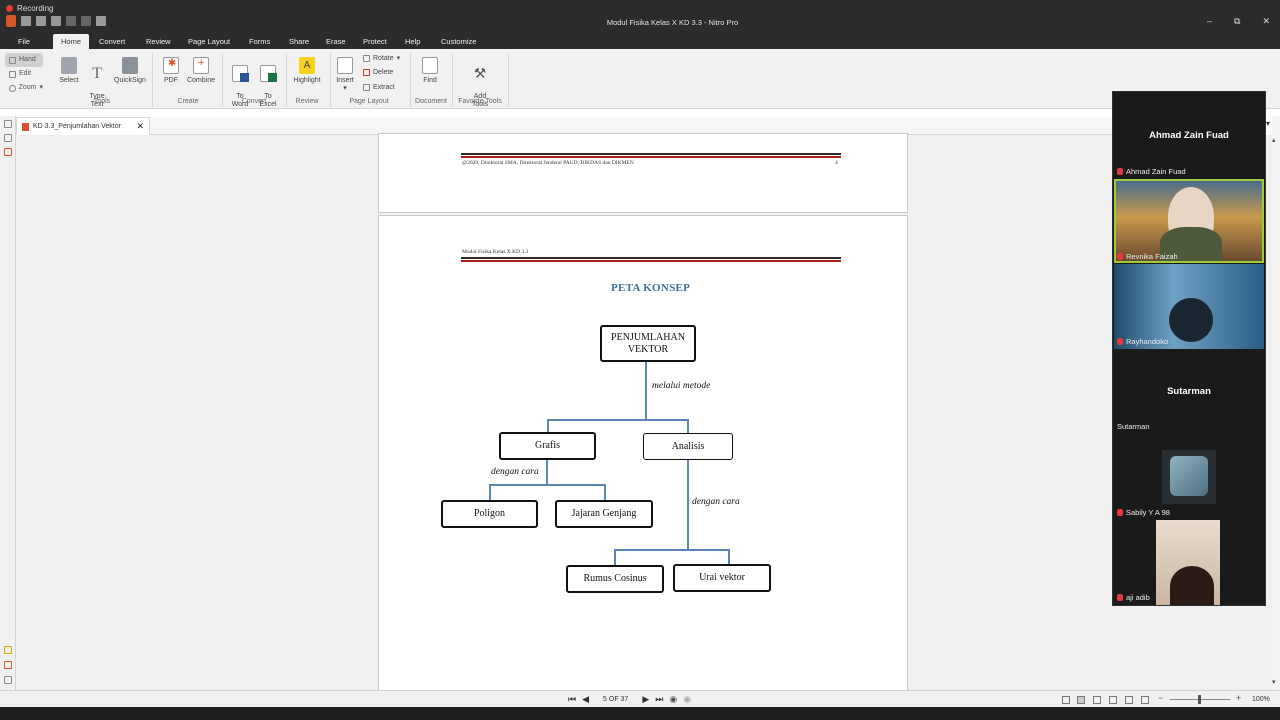 The width and height of the screenshot is (1280, 720). Describe the element at coordinates (458, 41) in the screenshot. I see `menu-customize: Customize` at that location.